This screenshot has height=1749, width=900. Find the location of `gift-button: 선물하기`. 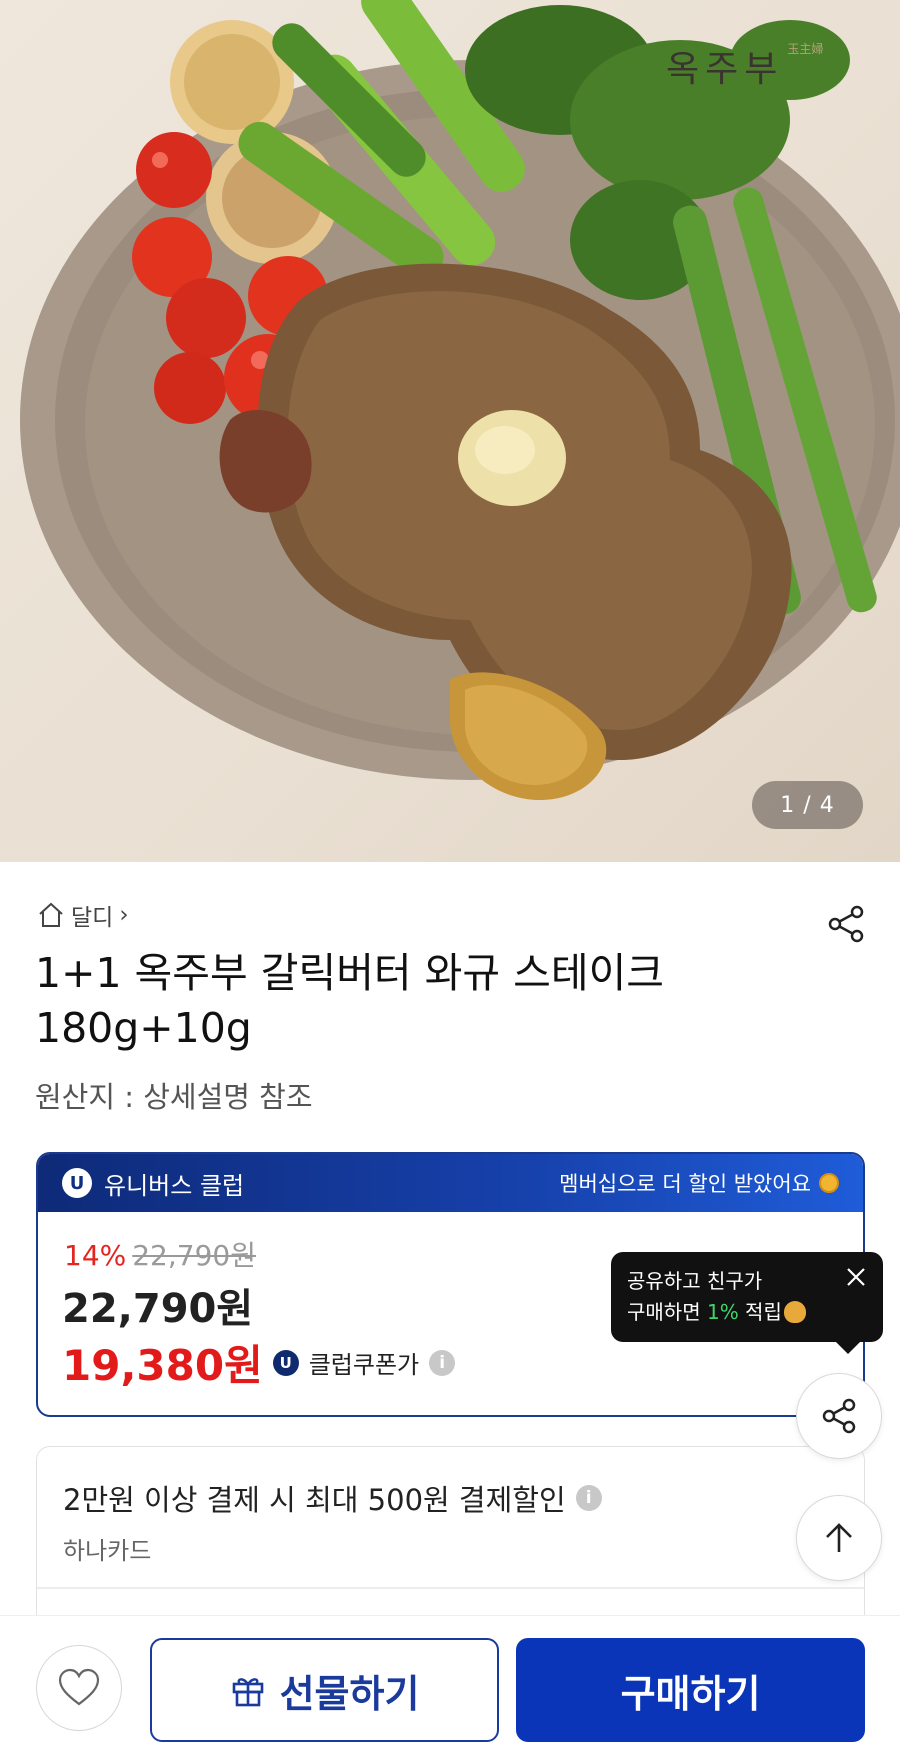

gift-button: 선물하기 is located at coordinates (324, 1690).